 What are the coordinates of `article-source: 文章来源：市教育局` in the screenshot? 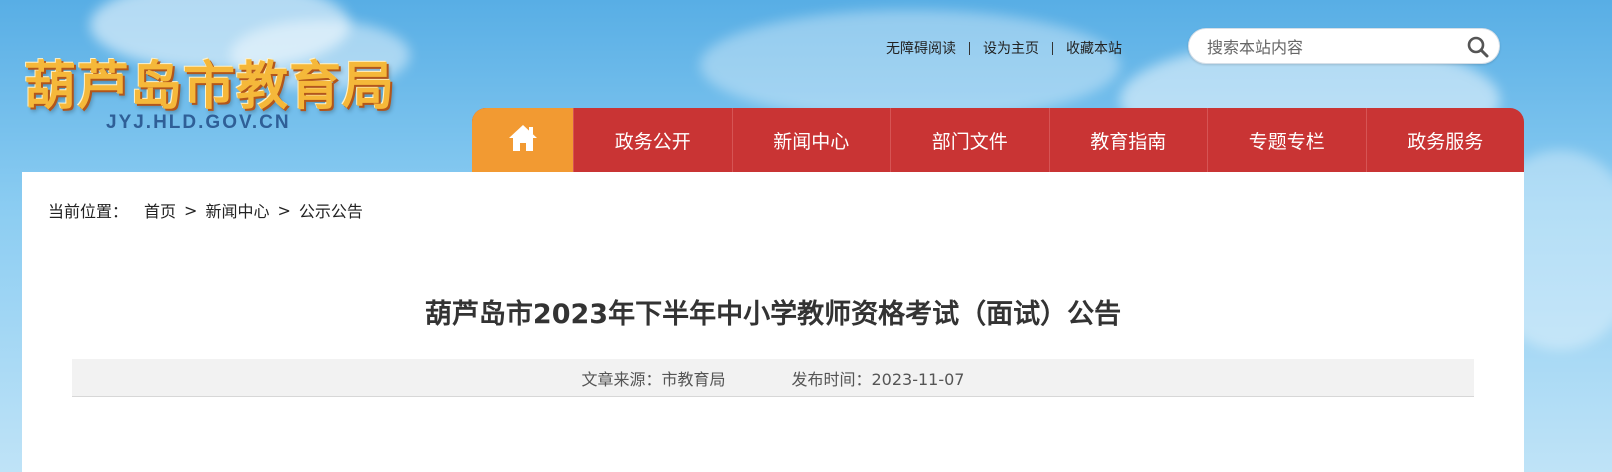 It's located at (653, 379).